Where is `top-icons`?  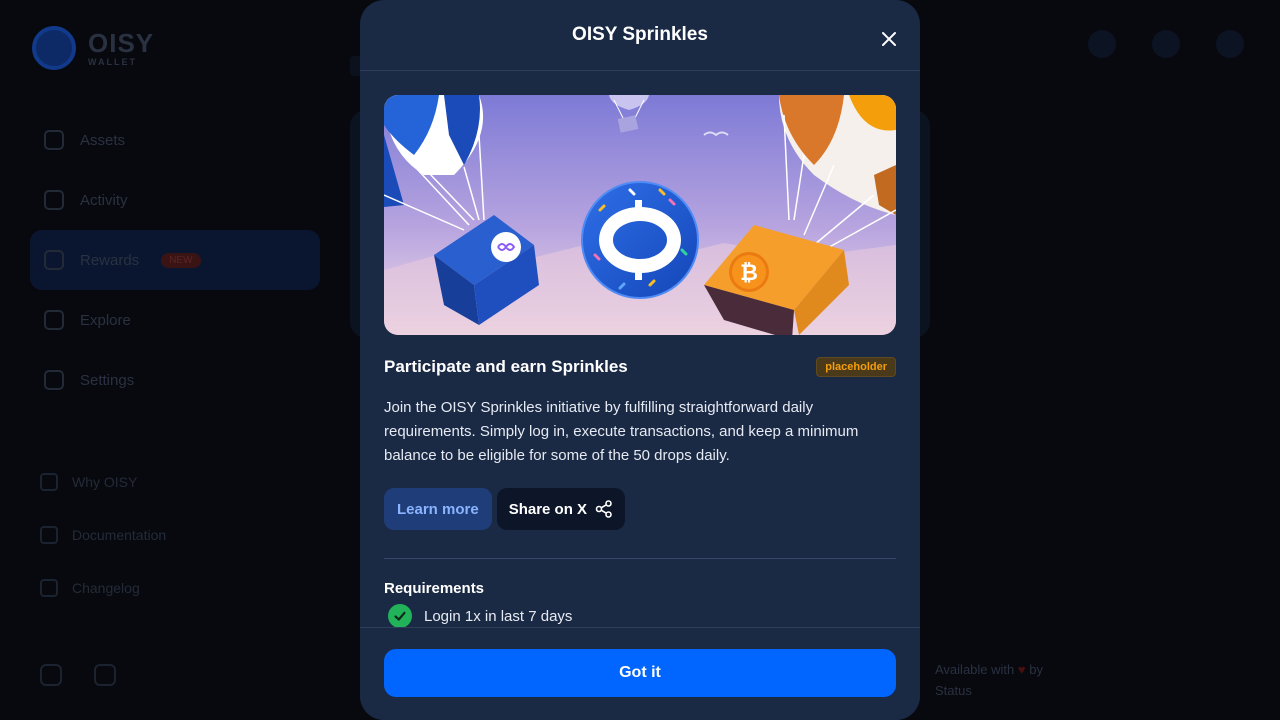
top-icons is located at coordinates (1166, 44).